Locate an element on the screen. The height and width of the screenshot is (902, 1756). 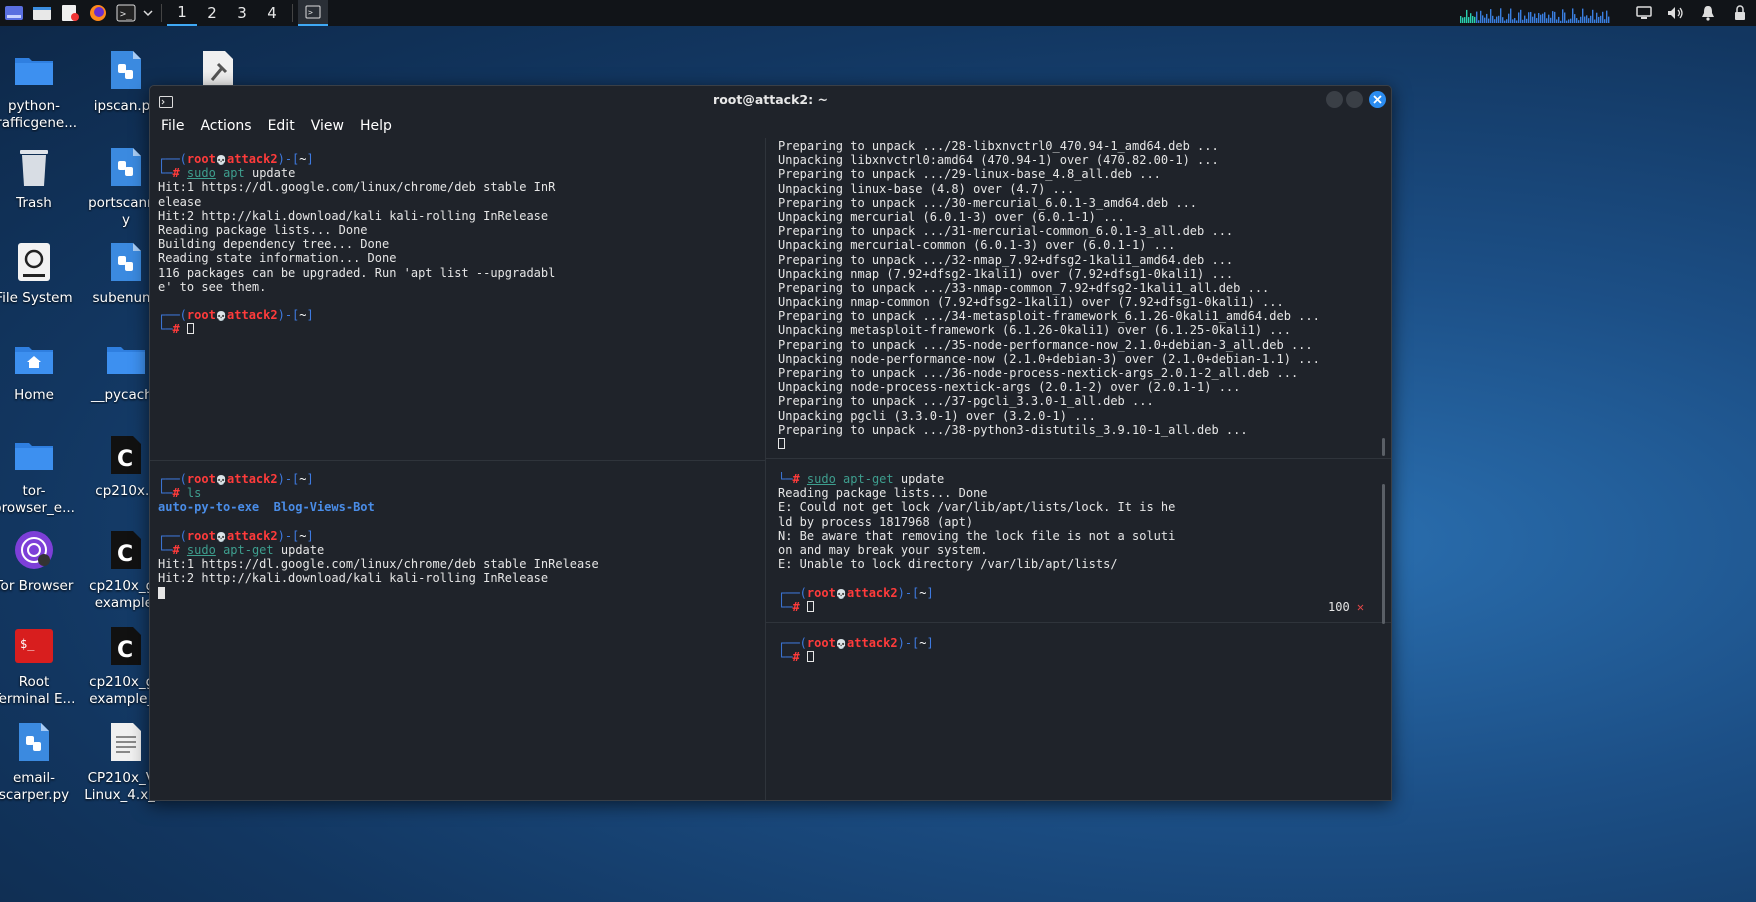
desktop-icon-label: tor- is located at coordinates (34, 491).